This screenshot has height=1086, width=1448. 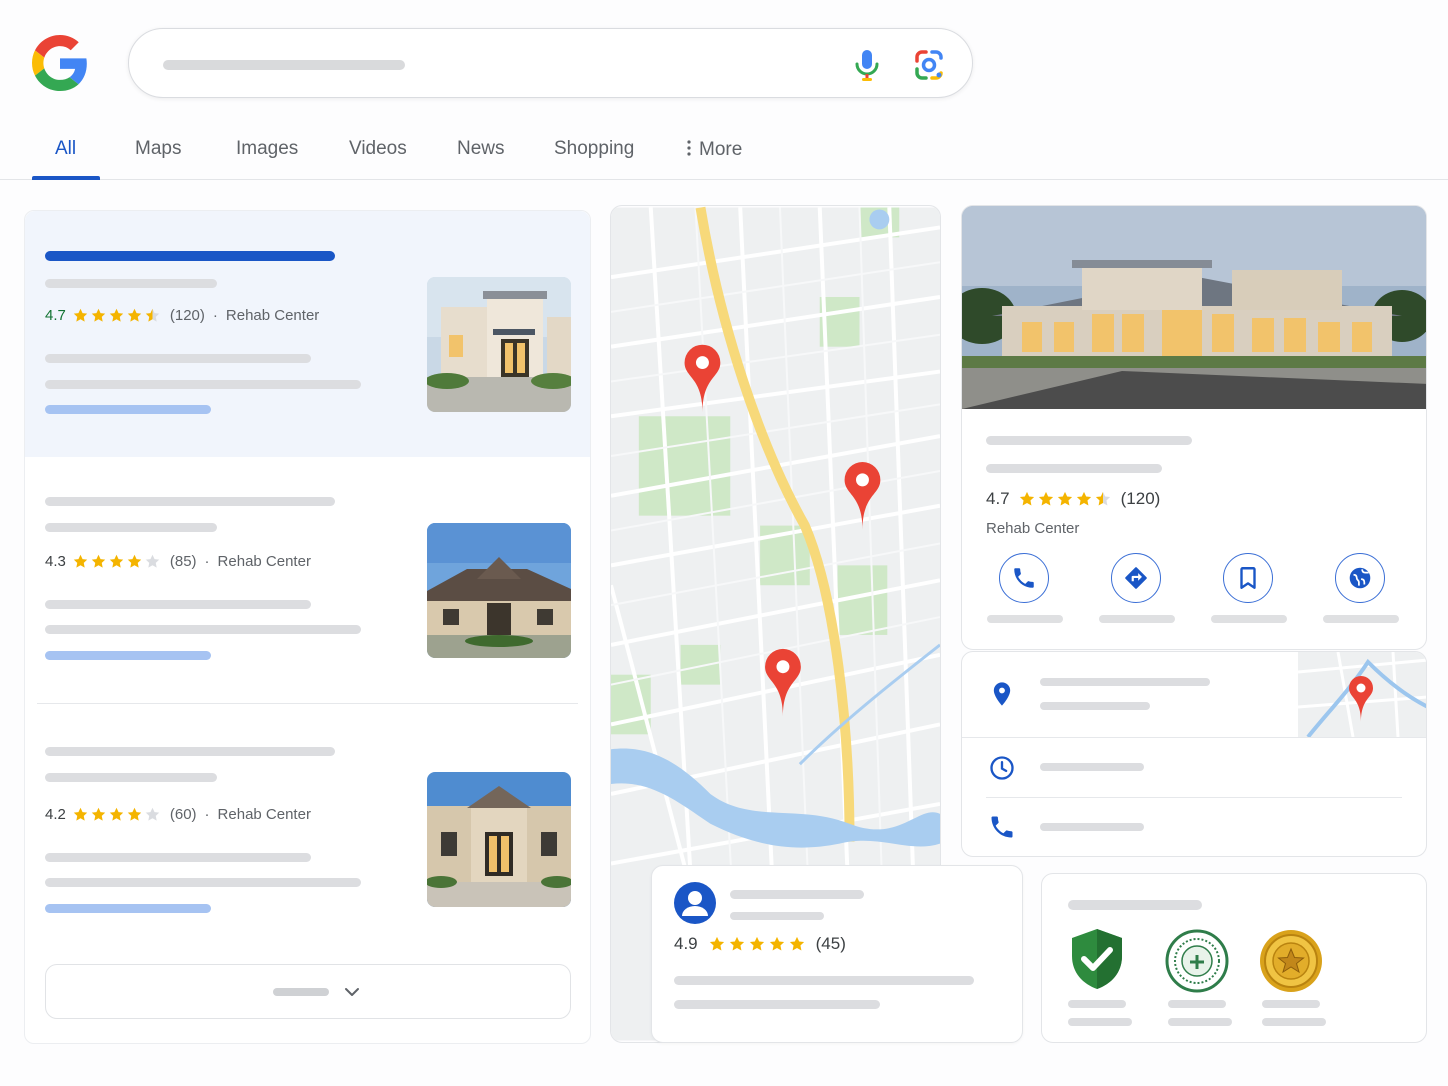 What do you see at coordinates (1141, 499) in the screenshot?
I see `review-count: (120)` at bounding box center [1141, 499].